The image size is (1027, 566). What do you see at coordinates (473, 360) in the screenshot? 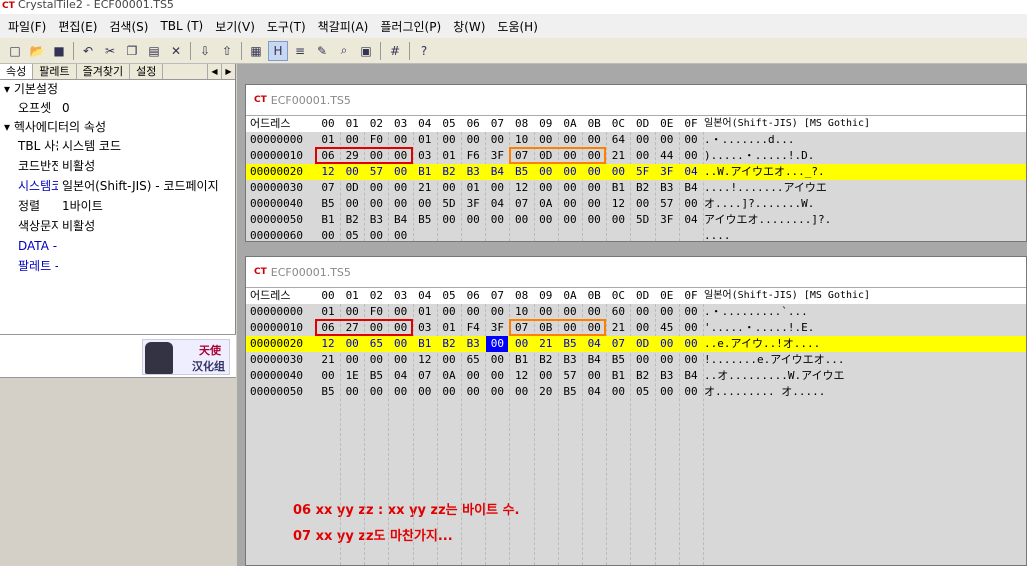
I see `hex-byte: 65` at bounding box center [473, 360].